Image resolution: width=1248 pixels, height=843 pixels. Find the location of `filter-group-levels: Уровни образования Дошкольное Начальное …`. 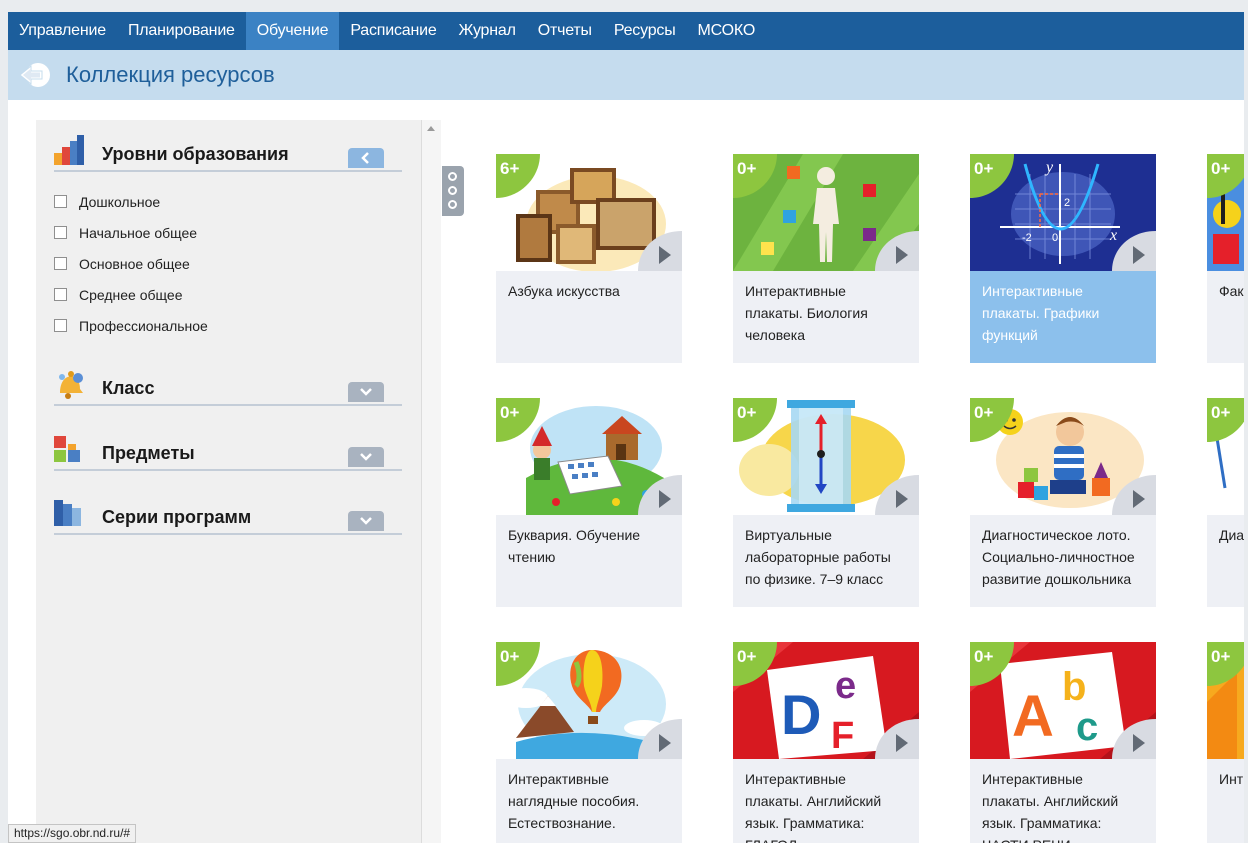

filter-group-levels: Уровни образования Дошкольное Начальное … is located at coordinates (228, 235).